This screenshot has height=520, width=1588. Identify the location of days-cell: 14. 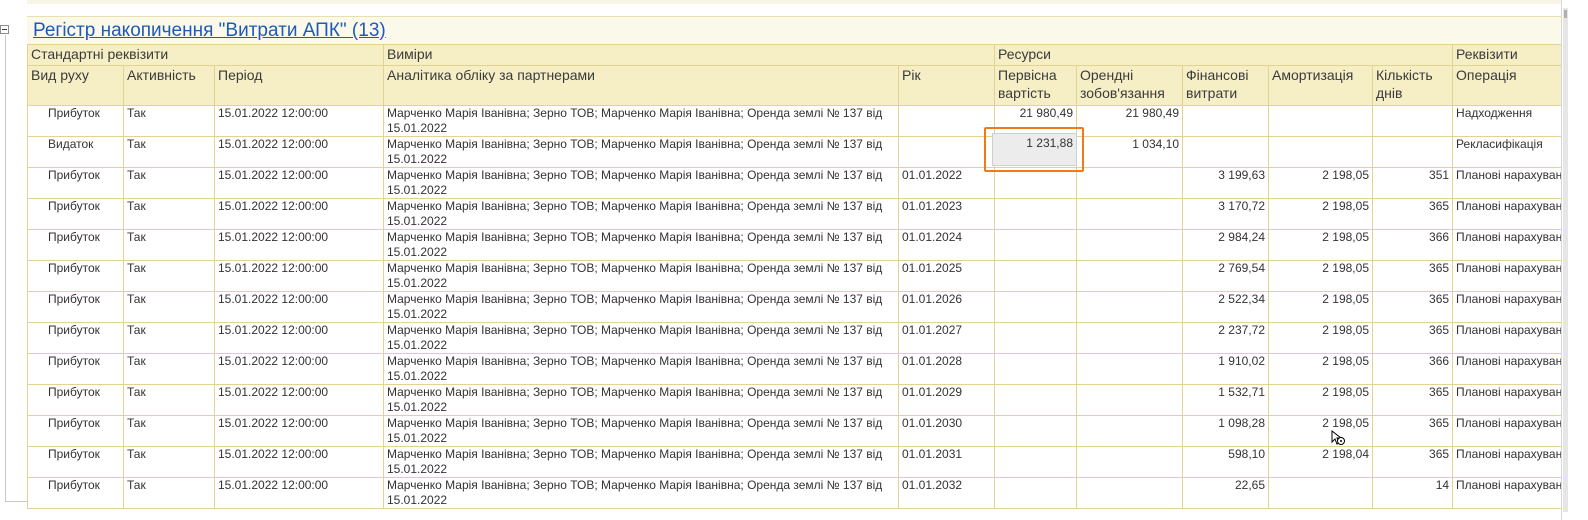
(1412, 493).